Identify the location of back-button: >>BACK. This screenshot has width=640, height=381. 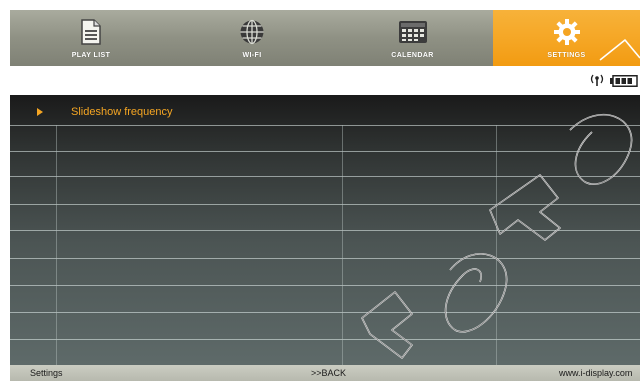
(328, 373).